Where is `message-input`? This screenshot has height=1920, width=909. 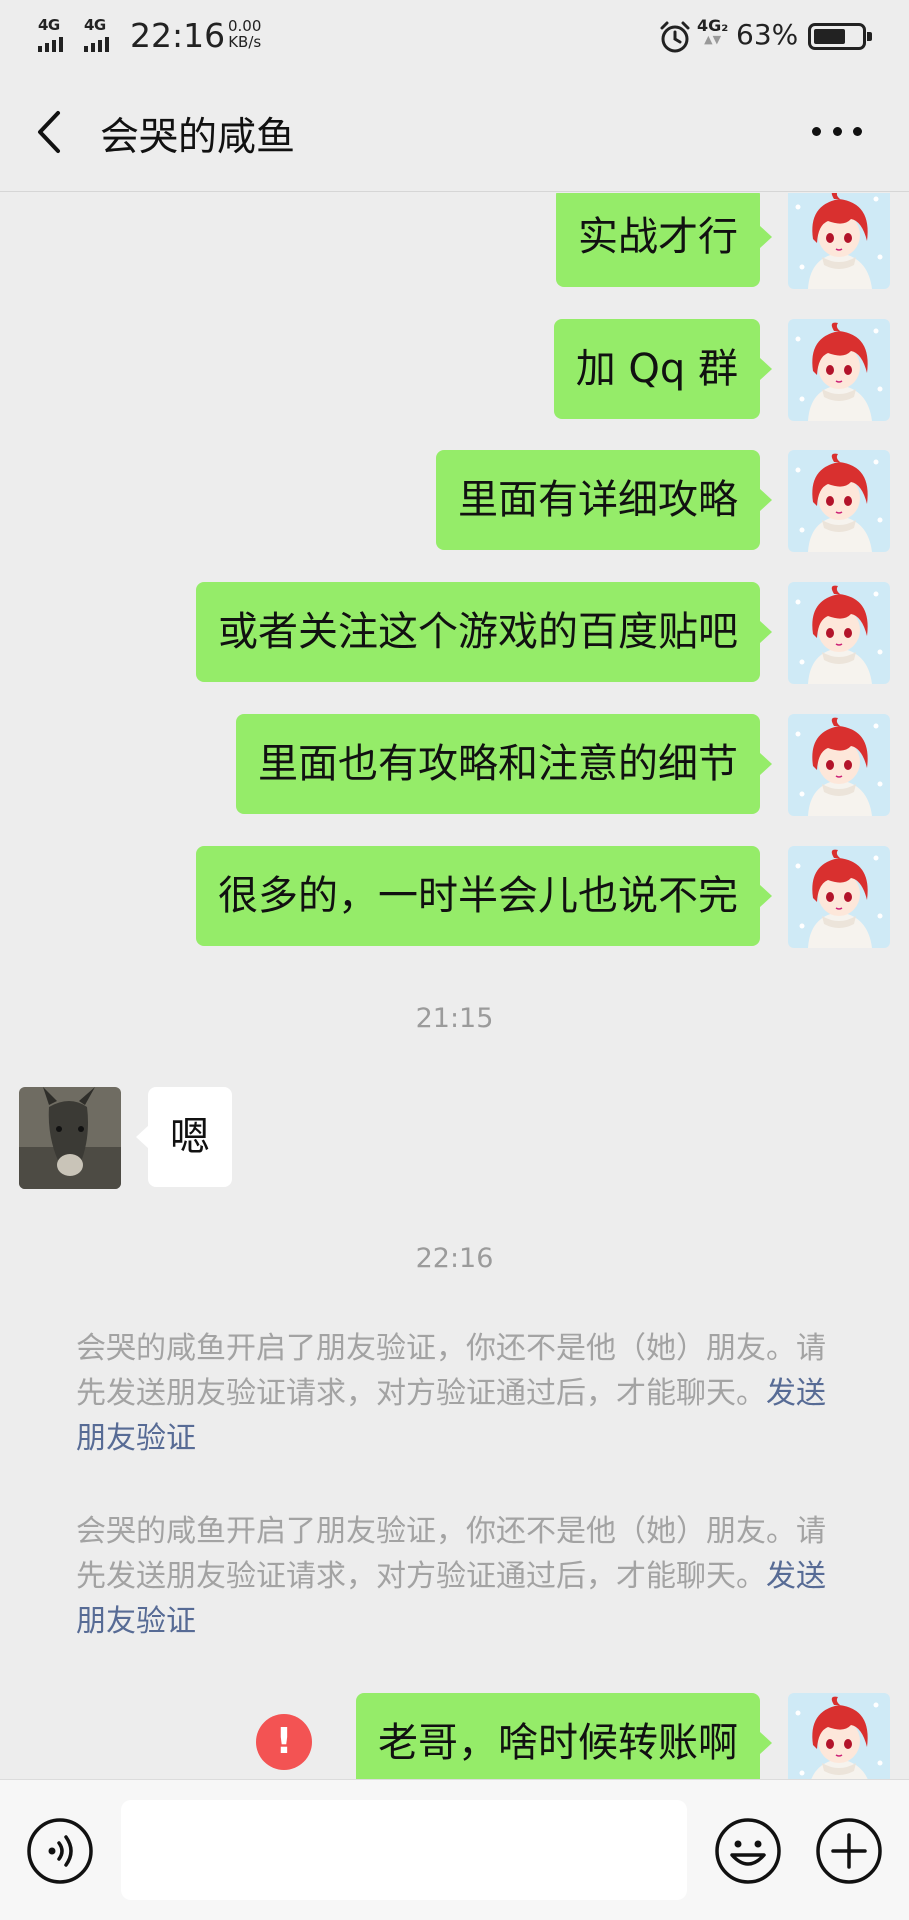 message-input is located at coordinates (404, 1850).